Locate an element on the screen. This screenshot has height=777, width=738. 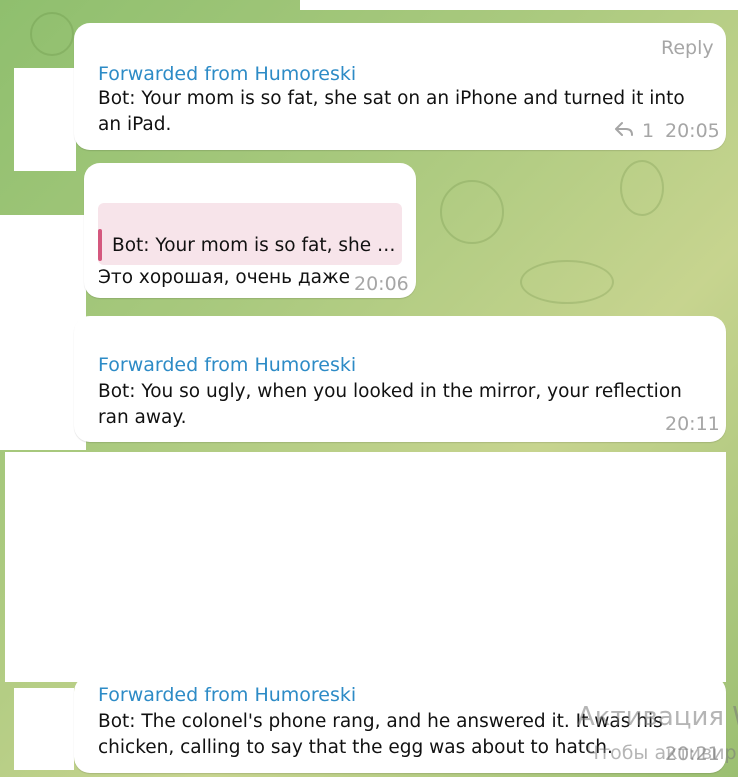
replies-counter: 1 is located at coordinates (634, 131).